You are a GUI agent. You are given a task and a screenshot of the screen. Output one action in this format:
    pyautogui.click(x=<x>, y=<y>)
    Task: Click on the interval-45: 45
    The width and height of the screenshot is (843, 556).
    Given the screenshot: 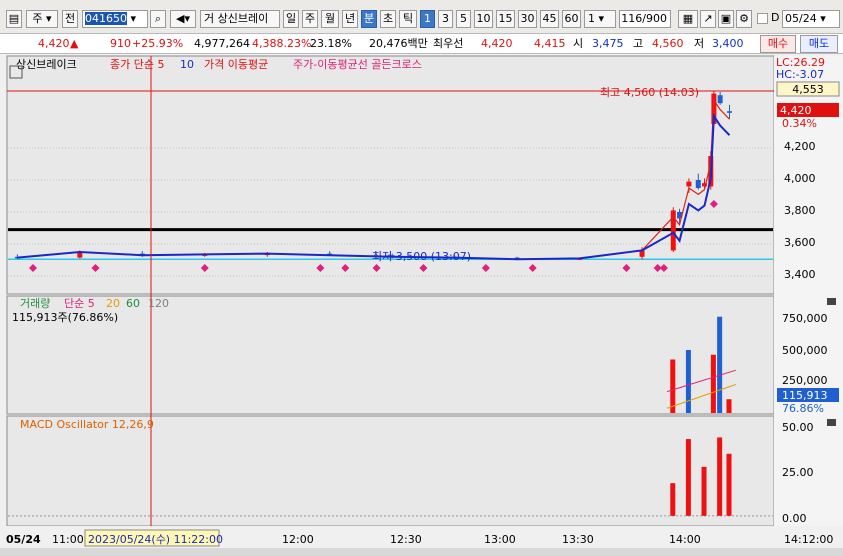 What is the action you would take?
    pyautogui.click(x=549, y=19)
    